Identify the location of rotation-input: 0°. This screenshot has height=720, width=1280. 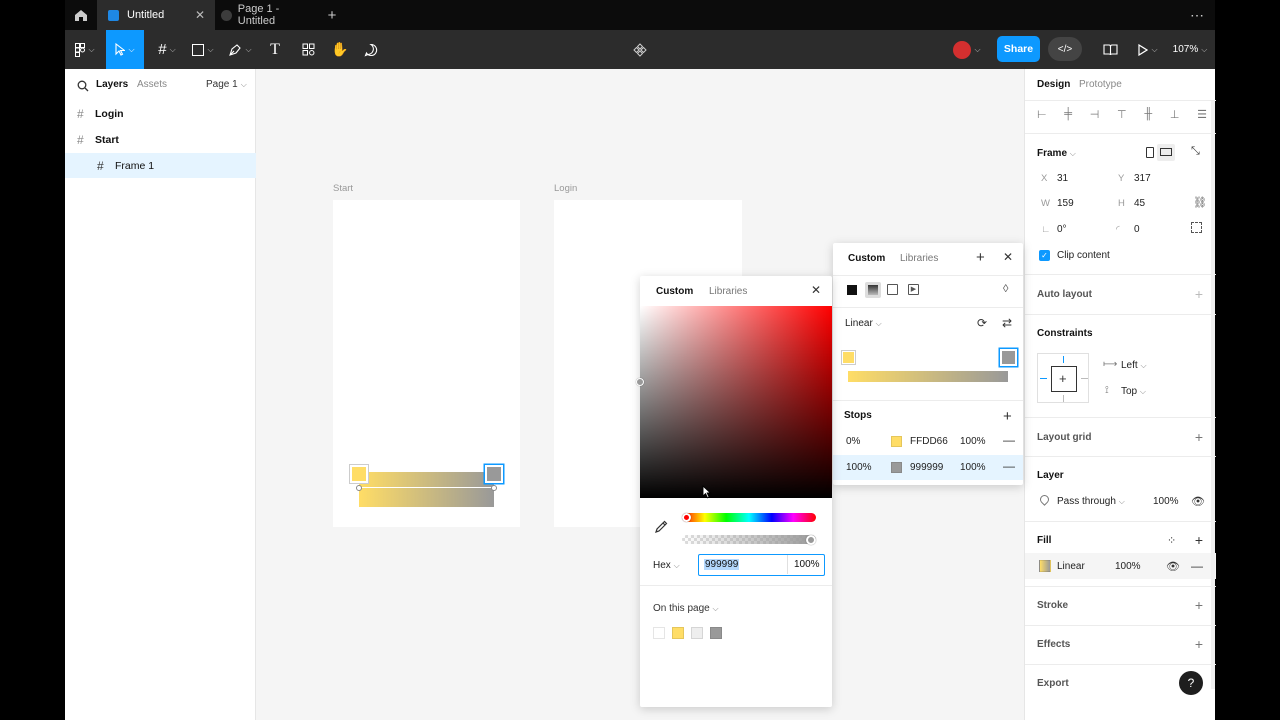
(1062, 229).